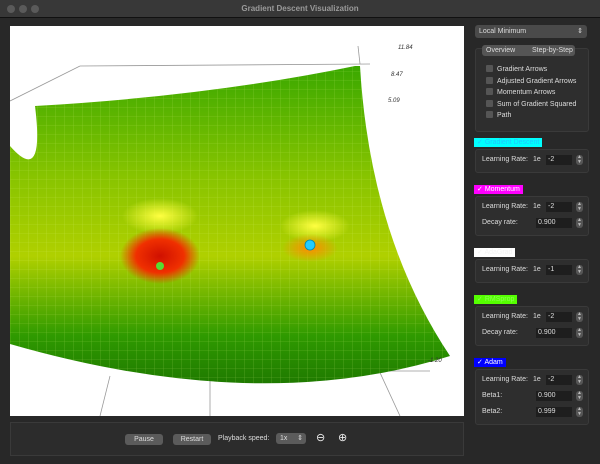 This screenshot has height=464, width=600. Describe the element at coordinates (502, 189) in the screenshot. I see `optimizer-name: Momentum` at that location.